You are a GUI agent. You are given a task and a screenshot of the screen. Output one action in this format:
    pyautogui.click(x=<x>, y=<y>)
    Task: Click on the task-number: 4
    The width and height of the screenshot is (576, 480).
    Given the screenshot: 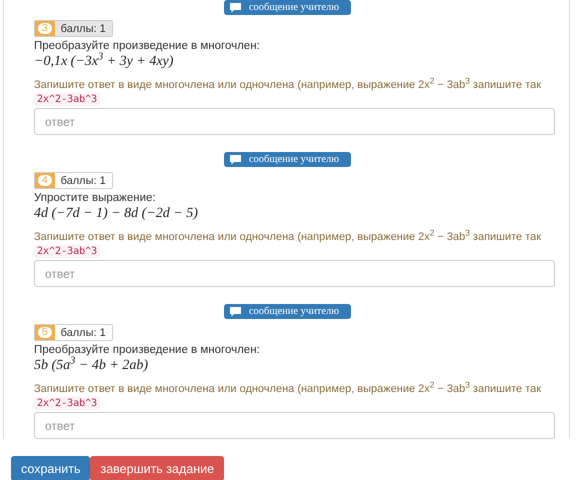 What is the action you would take?
    pyautogui.click(x=45, y=180)
    